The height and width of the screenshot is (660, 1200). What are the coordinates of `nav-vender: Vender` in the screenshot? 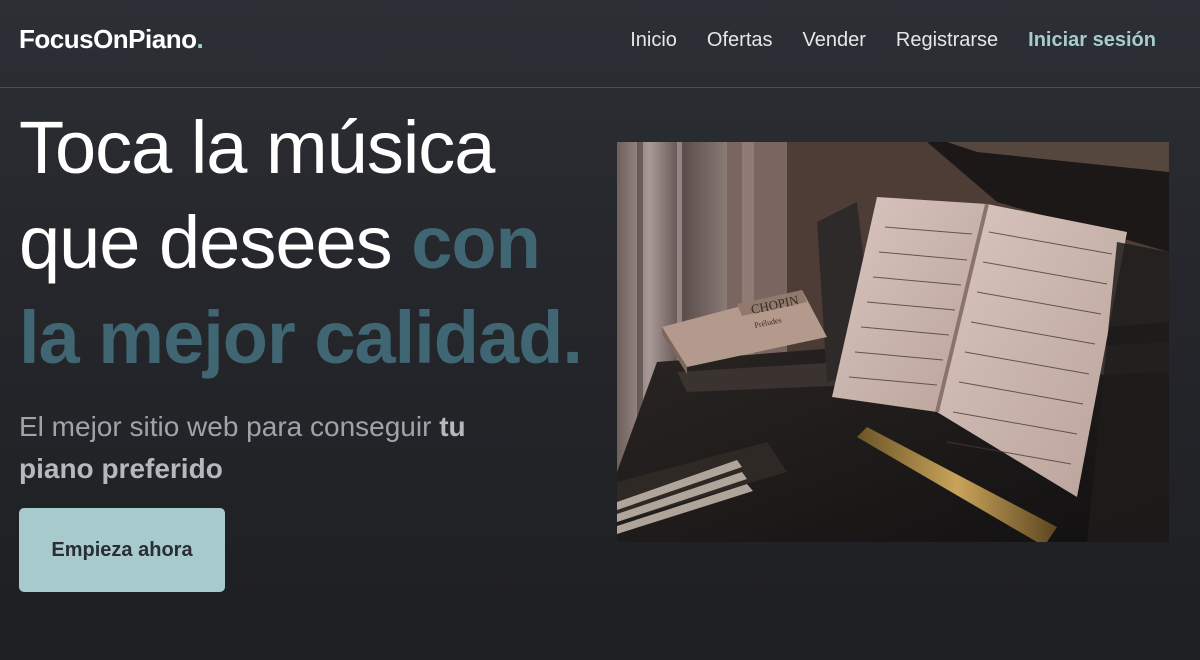 It's located at (834, 40).